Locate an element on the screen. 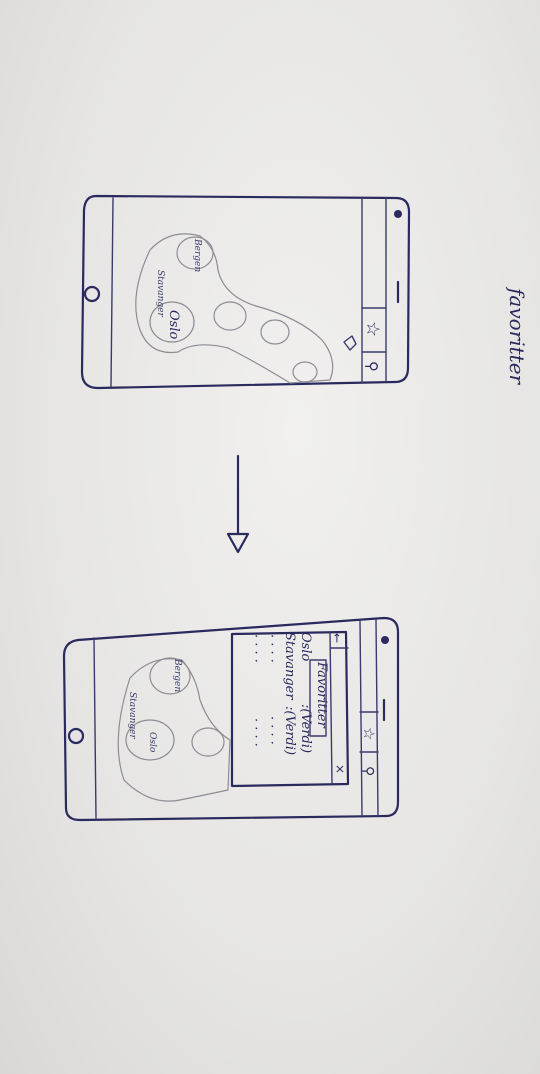 Image resolution: width=540 pixels, height=1074 pixels. close-icon: × is located at coordinates (340, 769).